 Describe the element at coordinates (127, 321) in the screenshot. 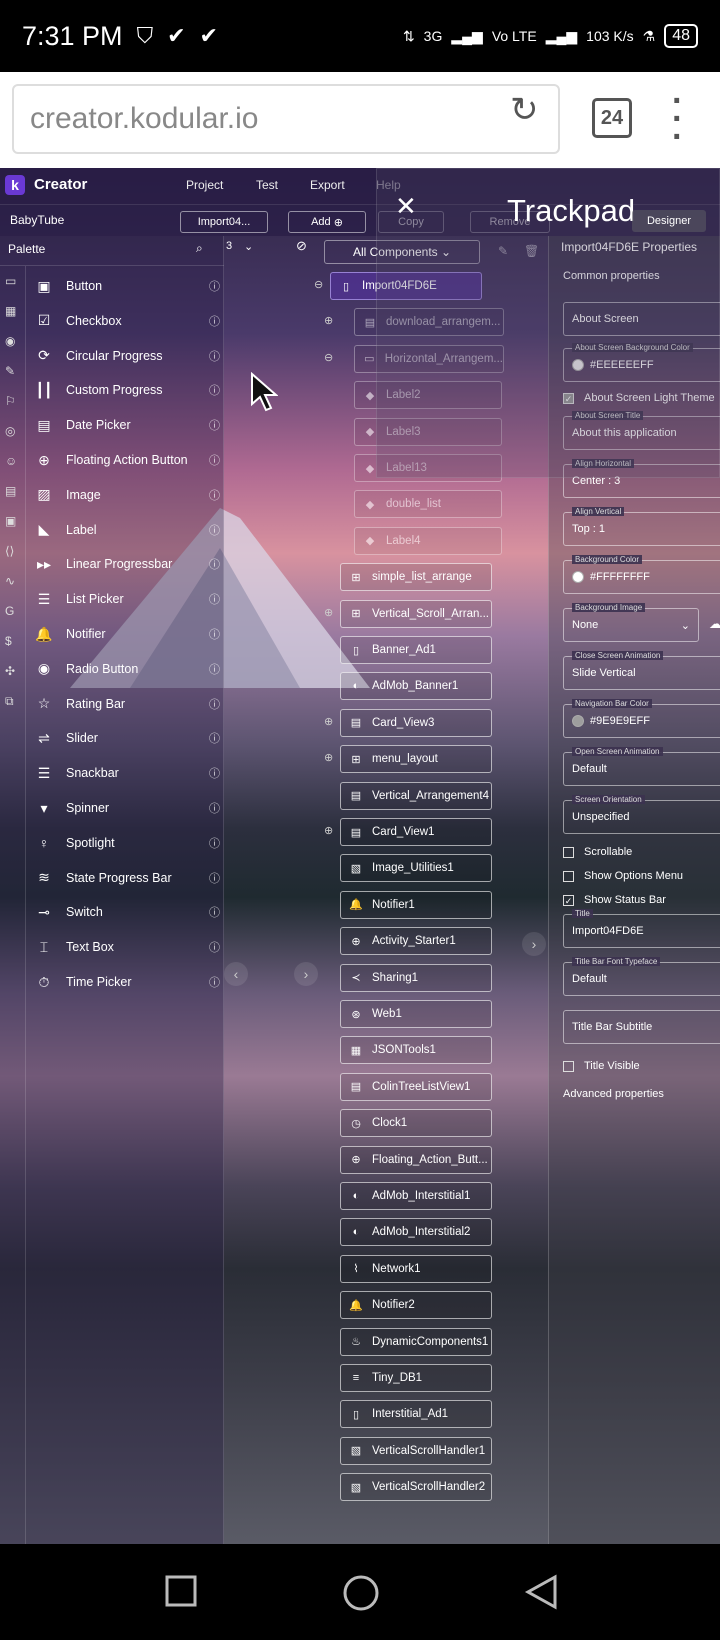

I see `palette-item-checkbox: ☑ Checkbox ⓘ` at that location.